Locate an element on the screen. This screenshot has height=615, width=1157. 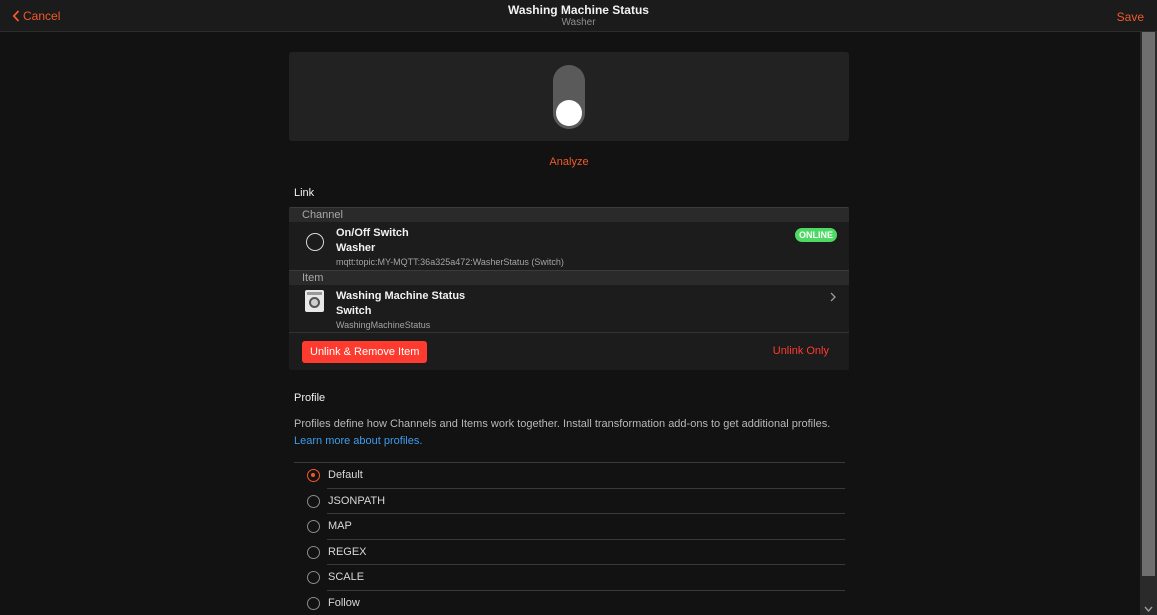
washer-icon is located at coordinates (314, 301).